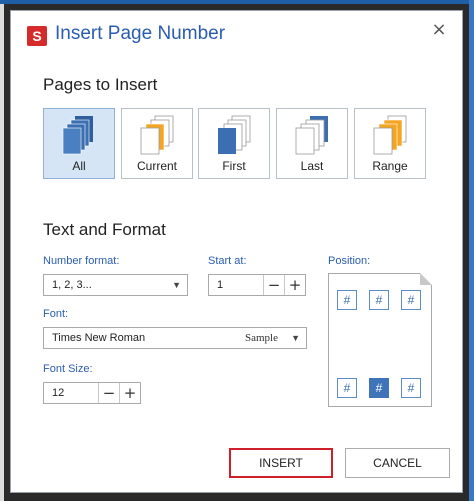 The width and height of the screenshot is (474, 501). What do you see at coordinates (237, 2) in the screenshot?
I see `background-window-strip` at bounding box center [237, 2].